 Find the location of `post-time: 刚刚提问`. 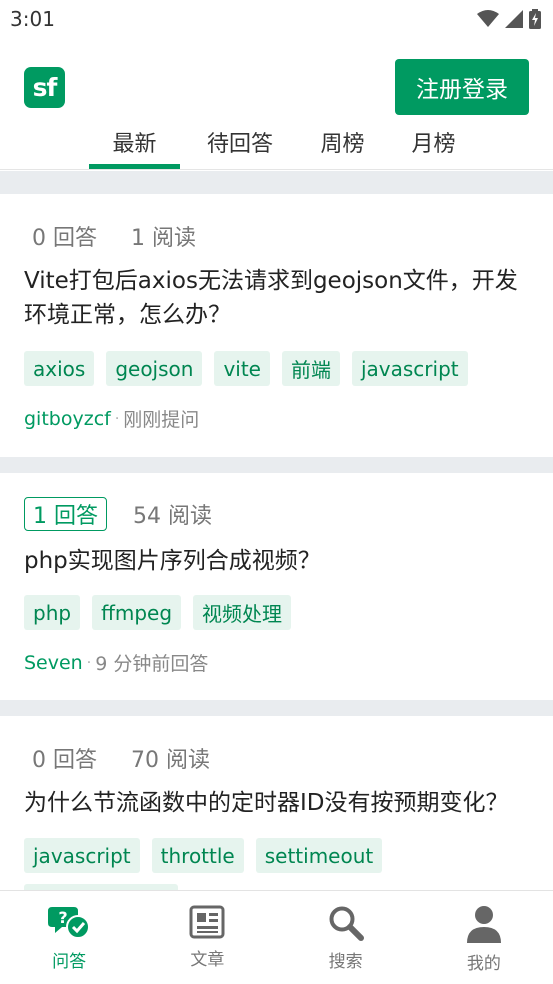

post-time: 刚刚提问 is located at coordinates (161, 420).